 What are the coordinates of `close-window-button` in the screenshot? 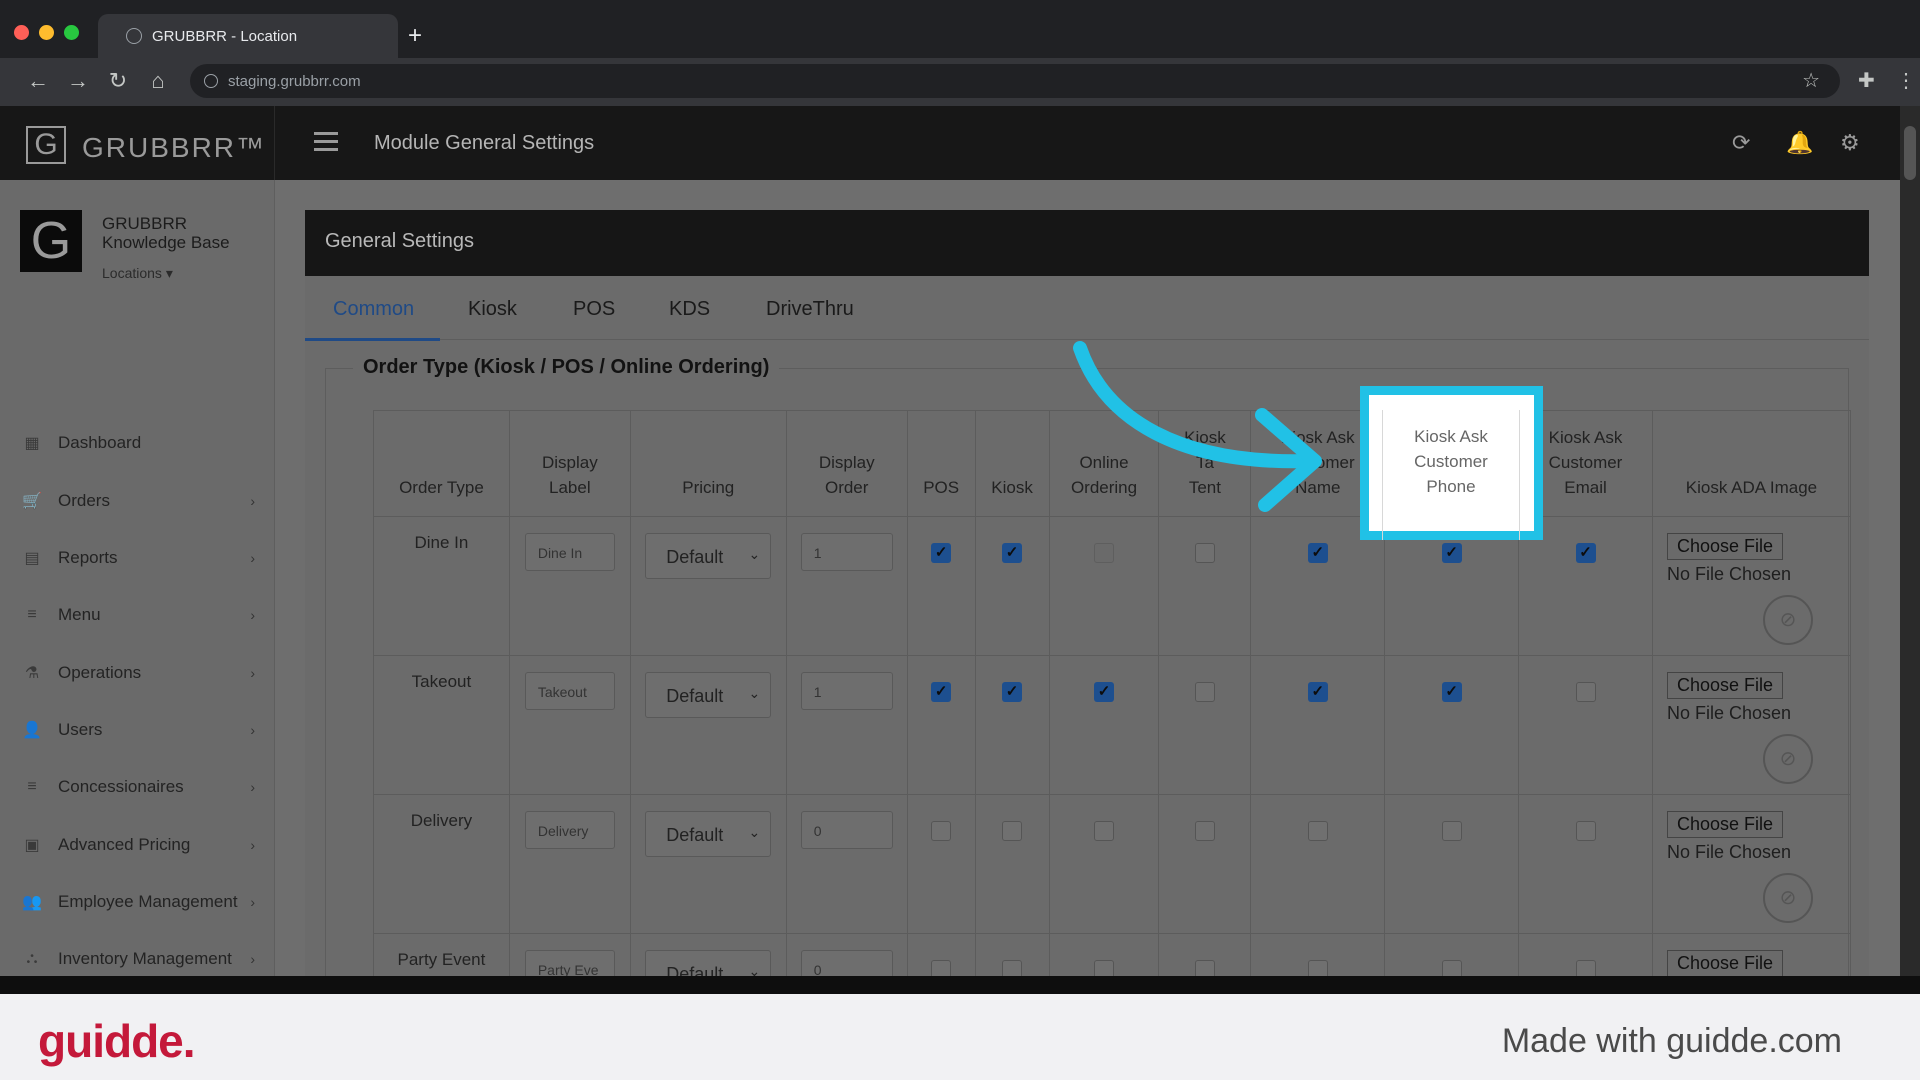 It's located at (21, 32).